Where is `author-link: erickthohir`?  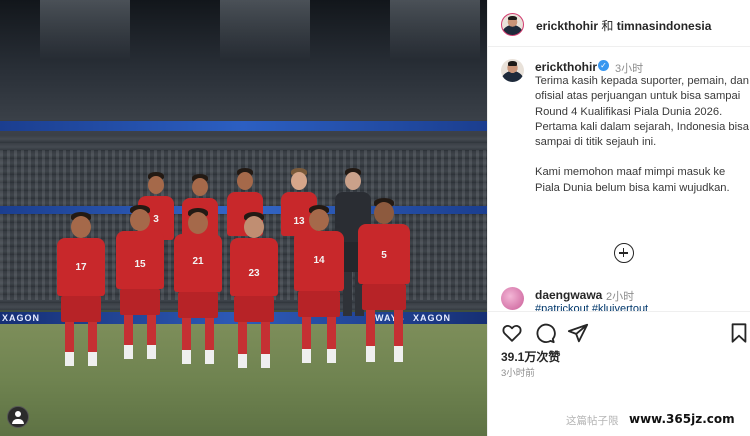
author-link: erickthohir is located at coordinates (567, 26).